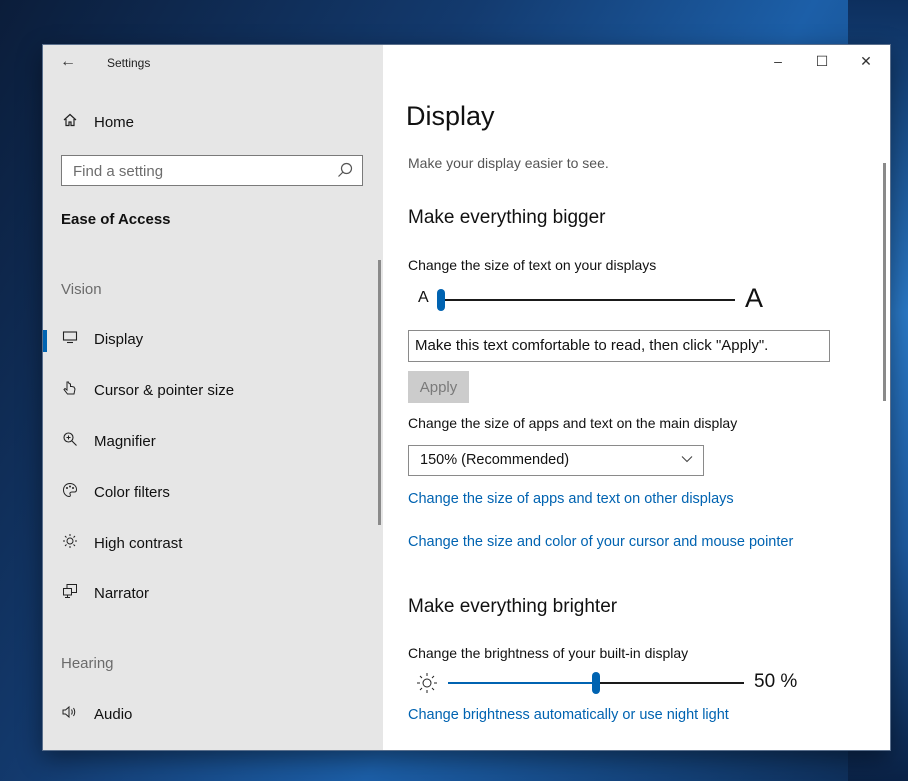 The width and height of the screenshot is (908, 781). I want to click on back-arrow-icon: ←, so click(68, 62).